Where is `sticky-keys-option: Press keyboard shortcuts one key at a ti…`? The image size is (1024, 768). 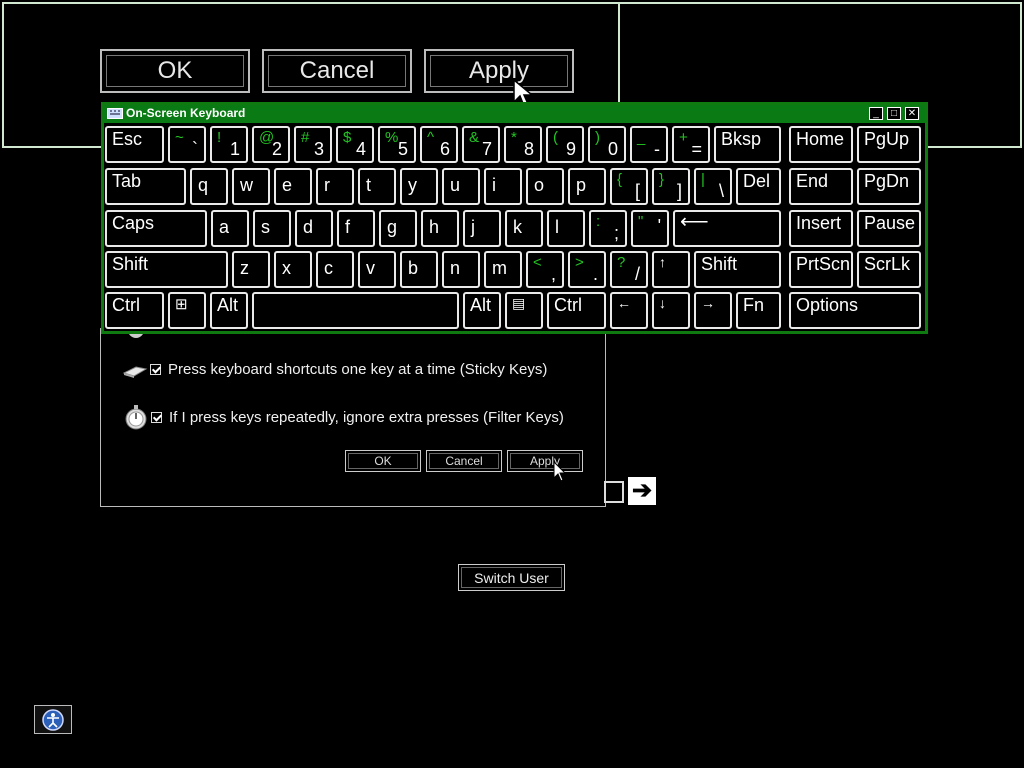
sticky-keys-option: Press keyboard shortcuts one key at a ti… is located at coordinates (334, 369).